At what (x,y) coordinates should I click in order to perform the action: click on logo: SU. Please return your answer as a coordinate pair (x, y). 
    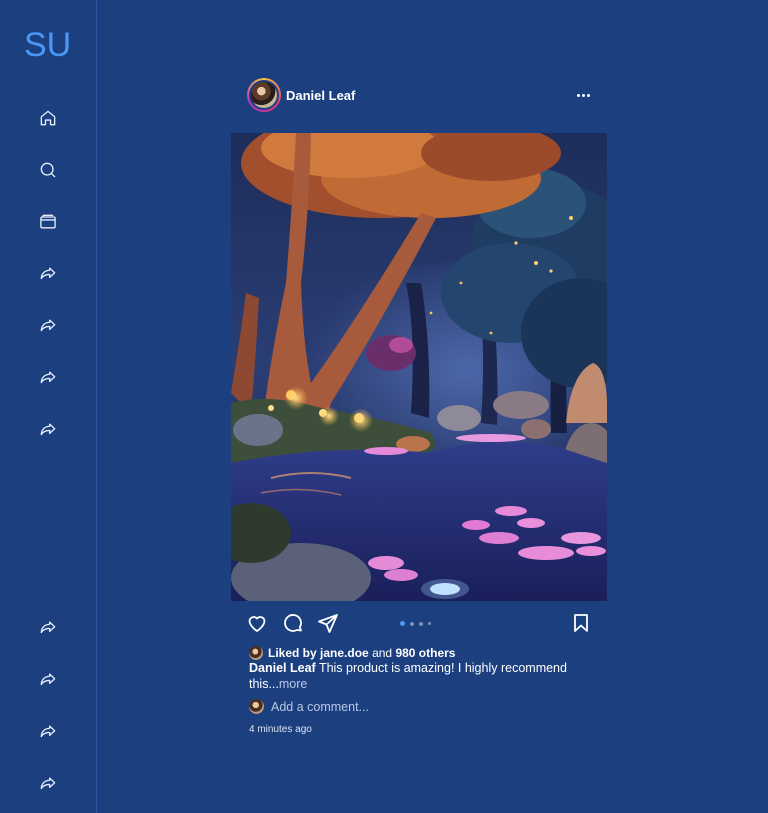
    Looking at the image, I should click on (48, 45).